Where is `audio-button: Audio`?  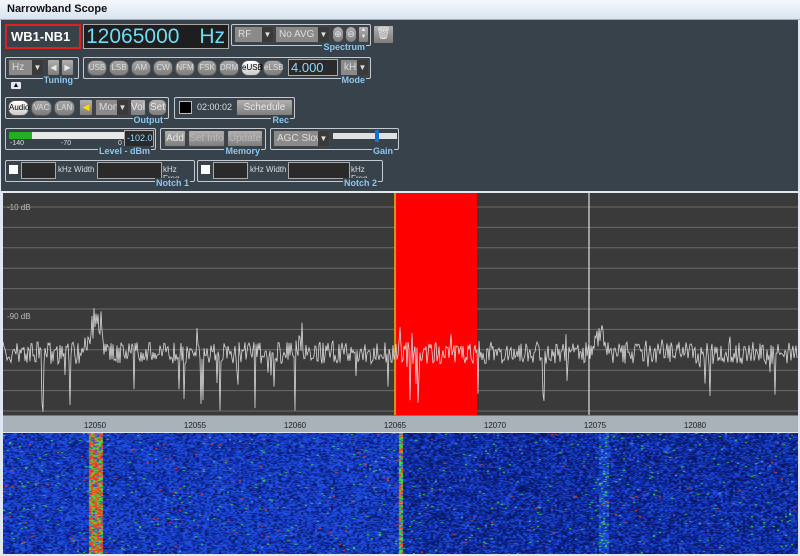 audio-button: Audio is located at coordinates (18, 108).